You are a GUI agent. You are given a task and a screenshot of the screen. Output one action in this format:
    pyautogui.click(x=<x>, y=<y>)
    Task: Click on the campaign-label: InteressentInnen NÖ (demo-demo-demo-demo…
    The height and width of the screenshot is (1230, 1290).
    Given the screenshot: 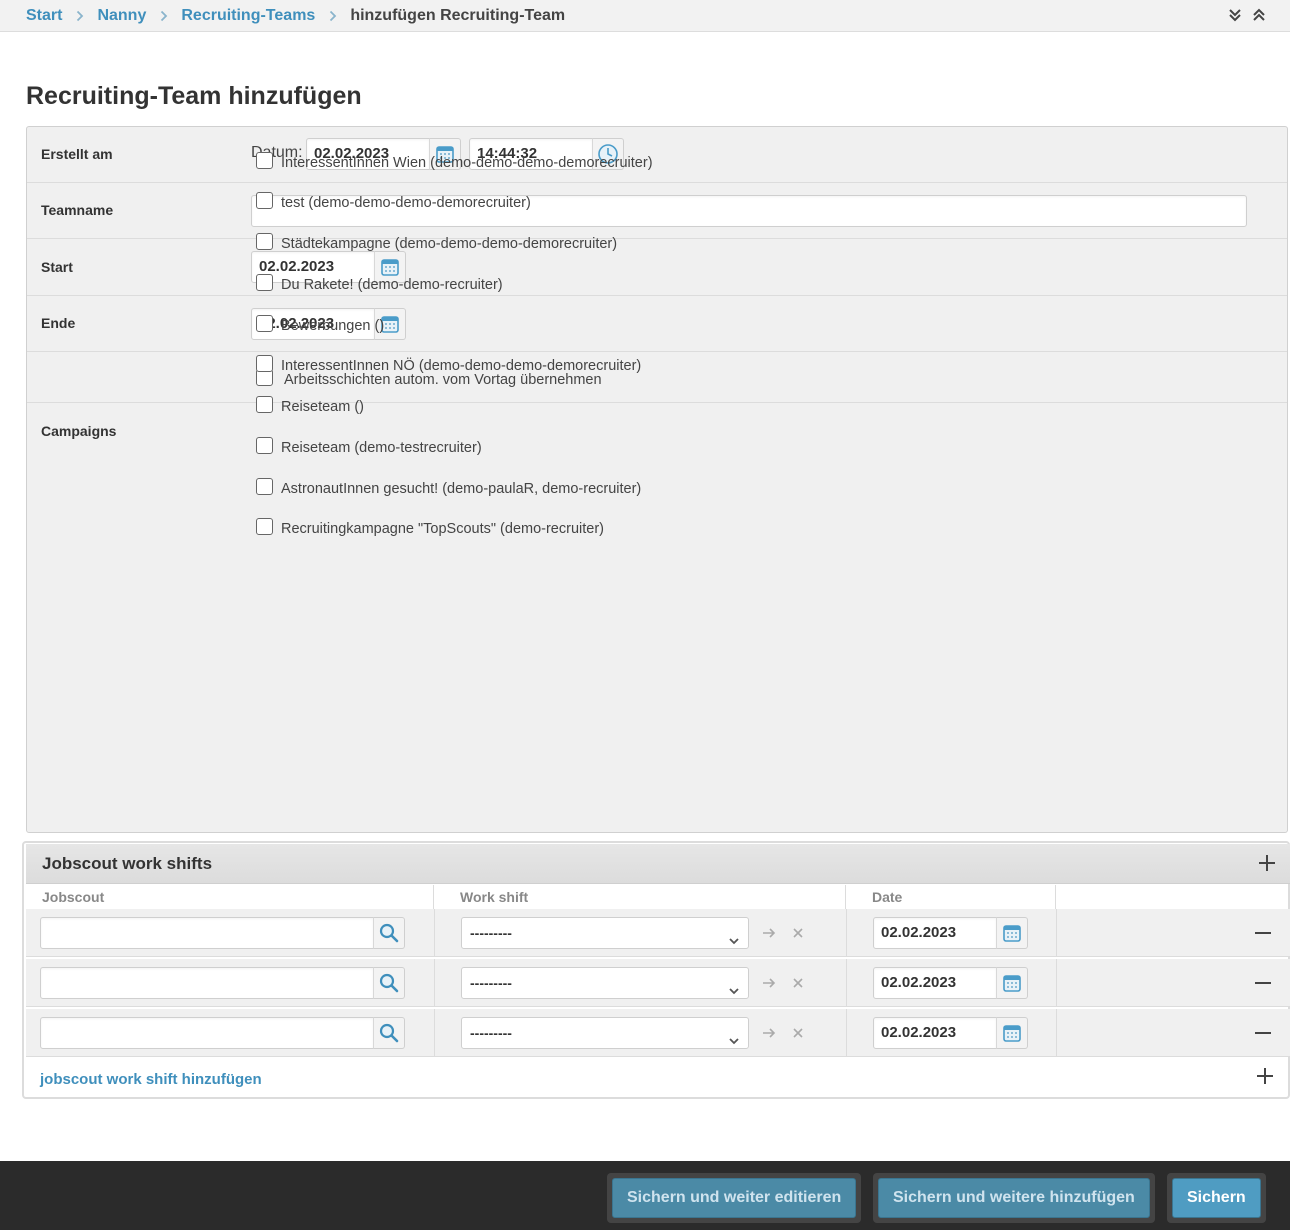 What is the action you would take?
    pyautogui.click(x=461, y=366)
    